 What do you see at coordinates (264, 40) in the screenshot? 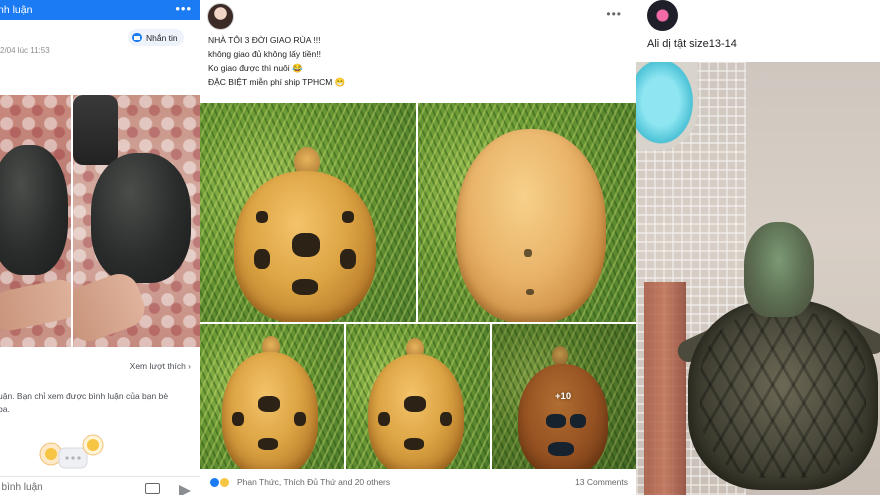
I see `post-line-1: NHÀ TÔI 3 ĐỜI GIAO RÙA !!!` at bounding box center [264, 40].